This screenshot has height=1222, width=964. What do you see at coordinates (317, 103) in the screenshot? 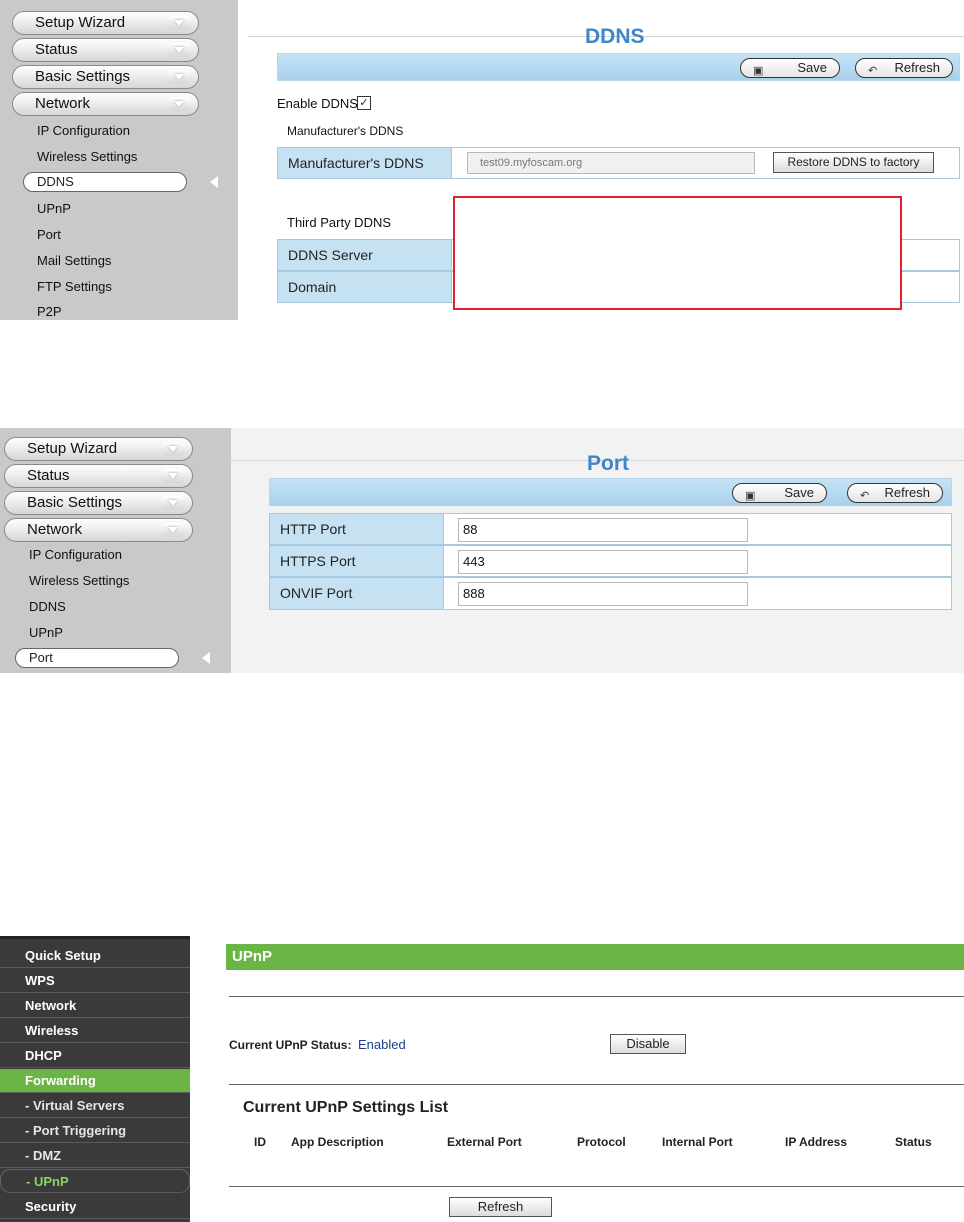
I see `enable-ddns-label: Enable DDNS` at bounding box center [317, 103].